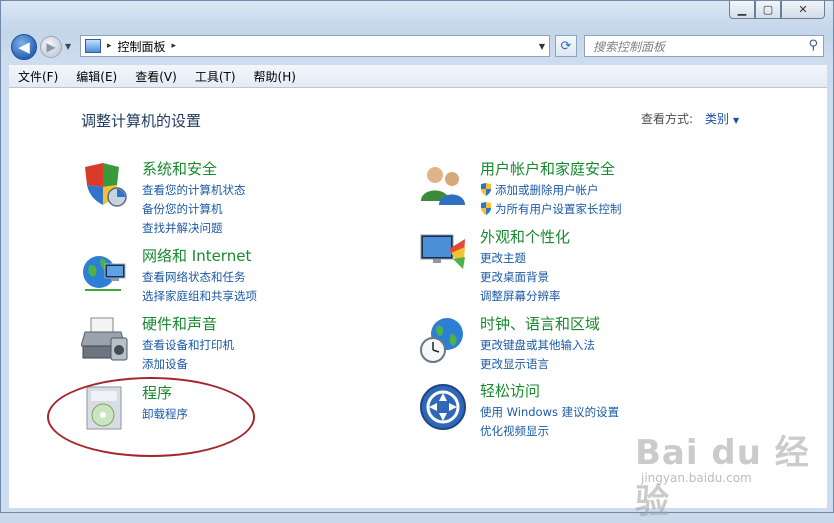  What do you see at coordinates (667, 119) in the screenshot?
I see `view-by-label: 查看方式:` at bounding box center [667, 119].